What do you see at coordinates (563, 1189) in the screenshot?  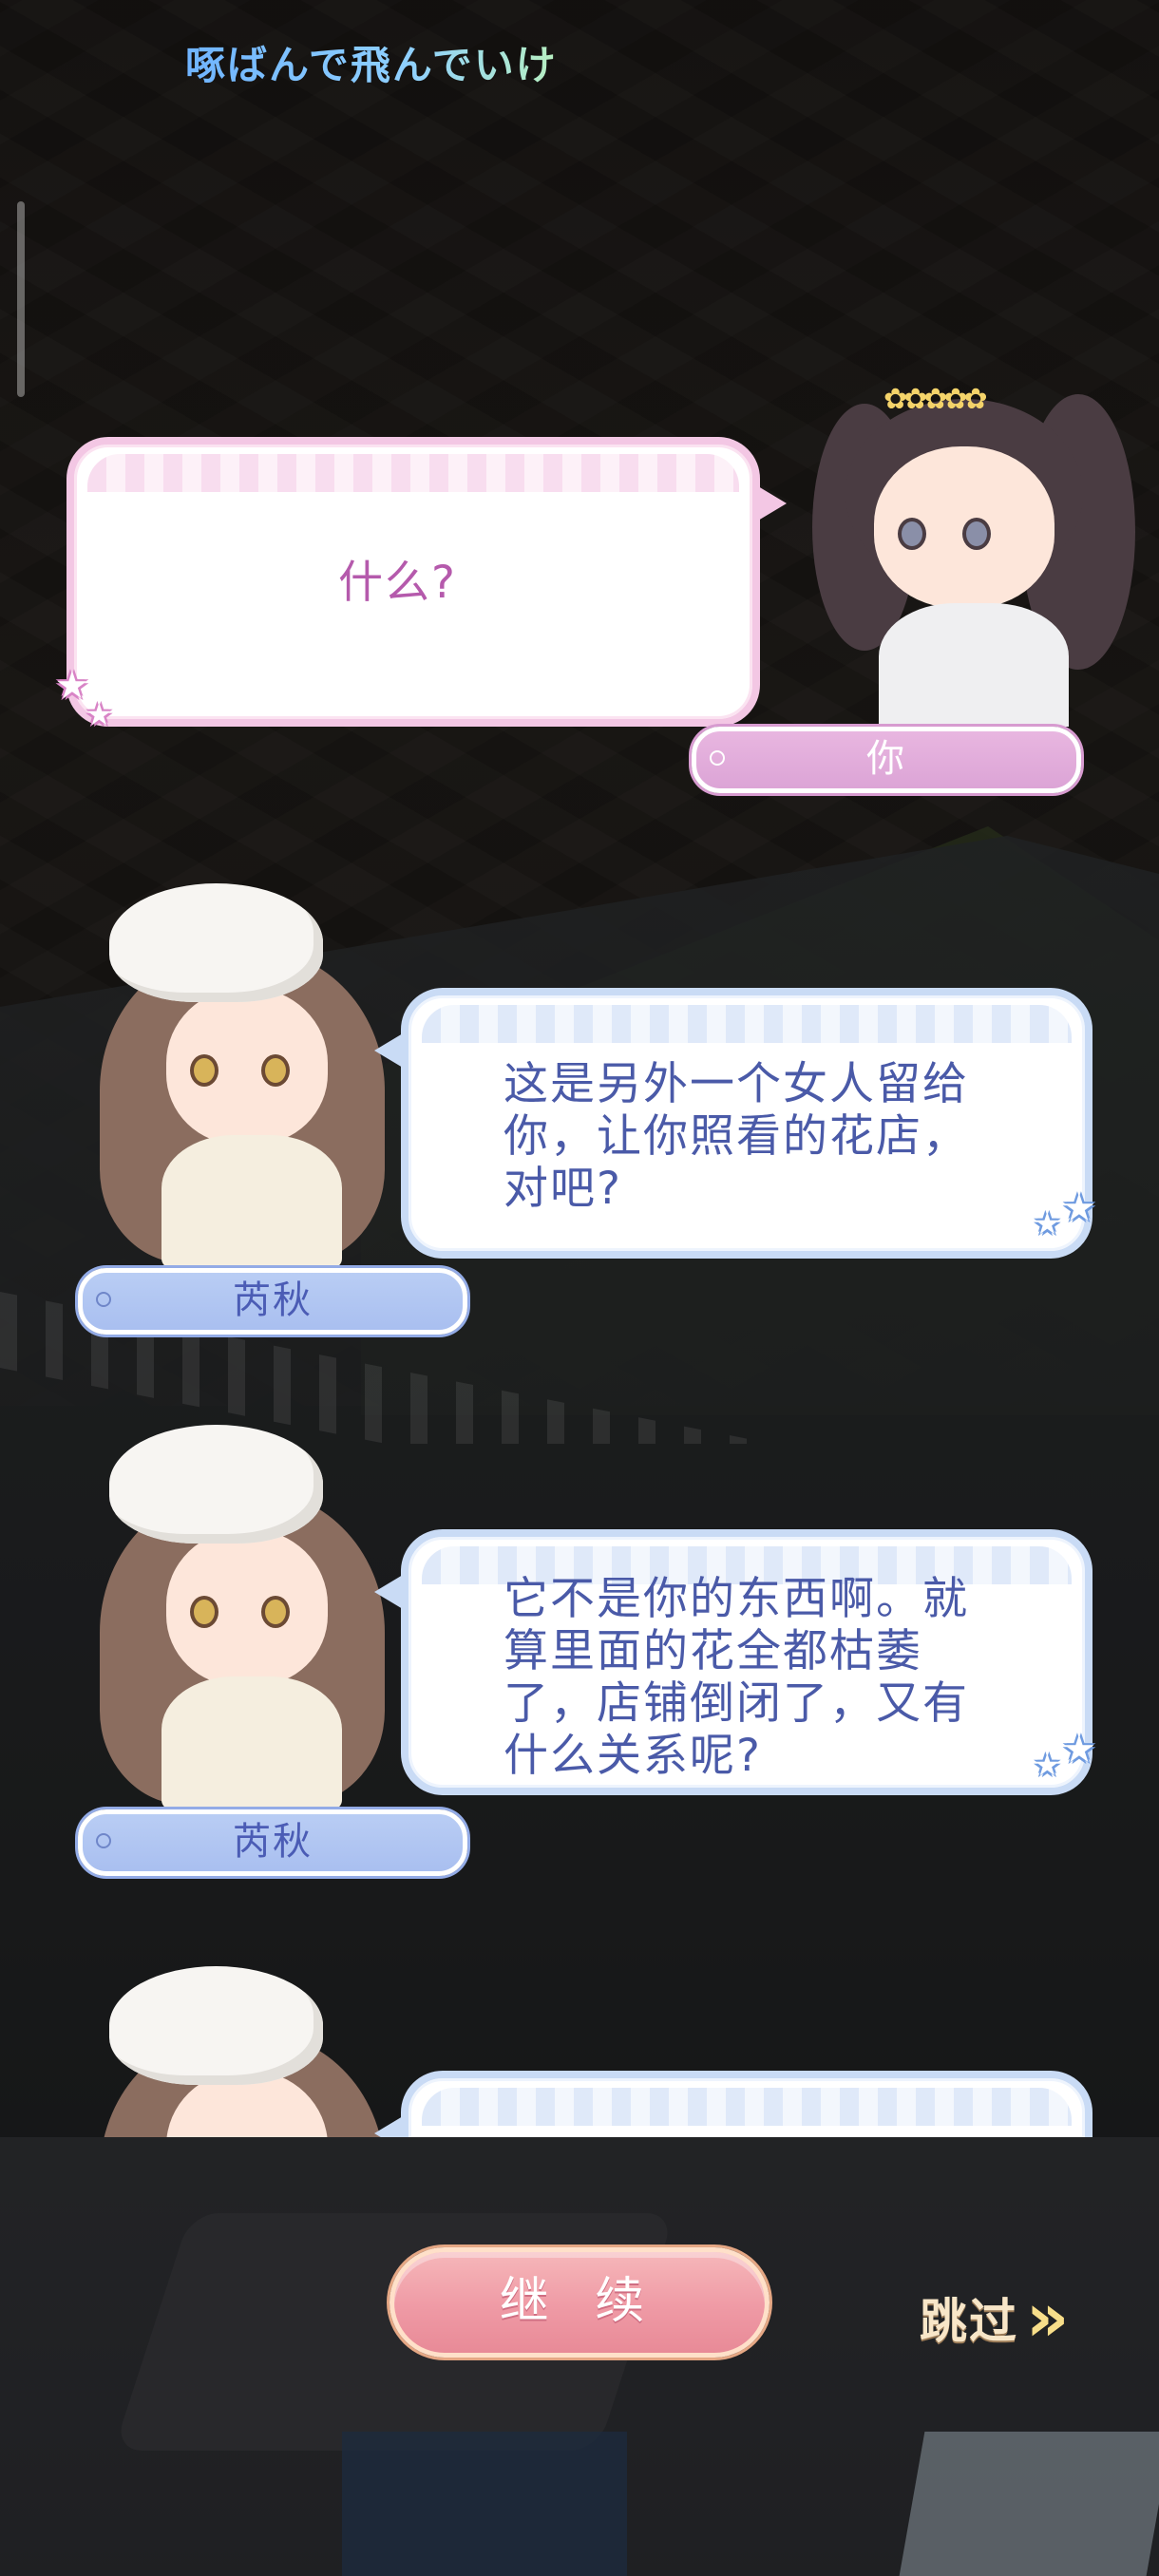 I see `dialogue-line: 对吧?` at bounding box center [563, 1189].